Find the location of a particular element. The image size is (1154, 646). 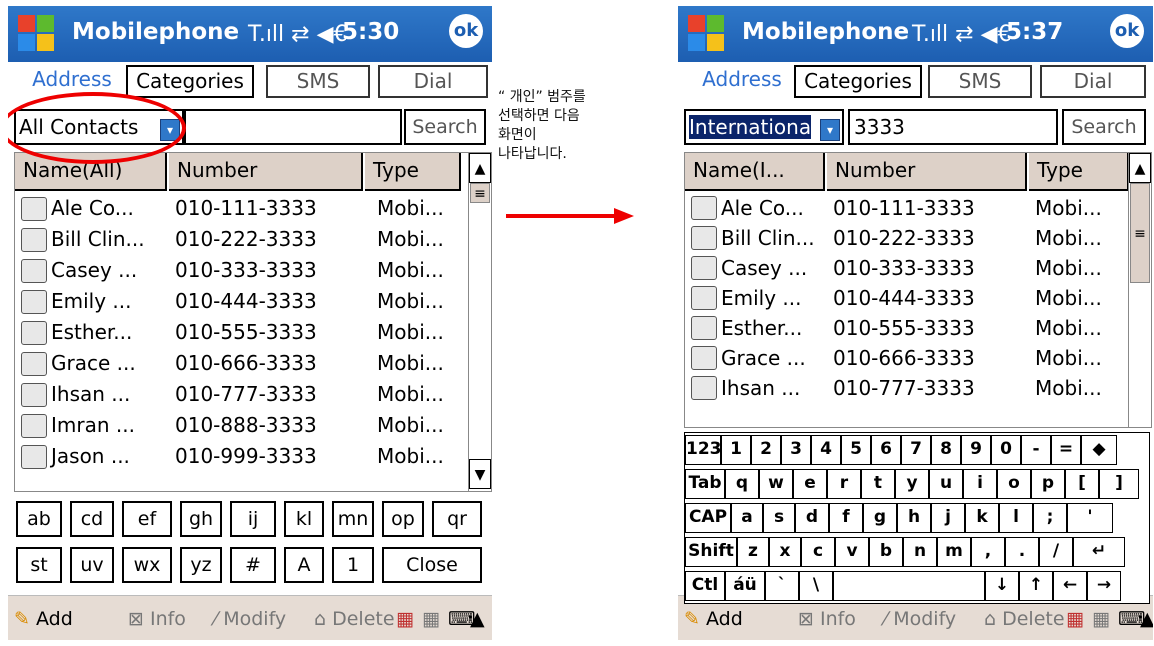

key-→: → is located at coordinates (1104, 586).